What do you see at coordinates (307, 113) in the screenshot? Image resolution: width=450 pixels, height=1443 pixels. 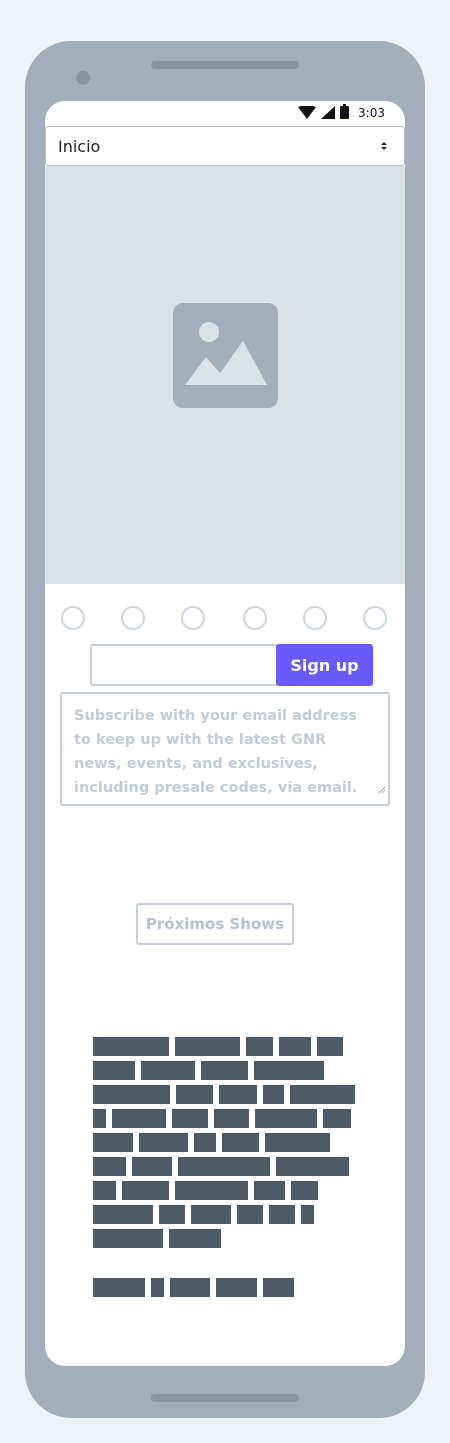 I see `wifi-icon` at bounding box center [307, 113].